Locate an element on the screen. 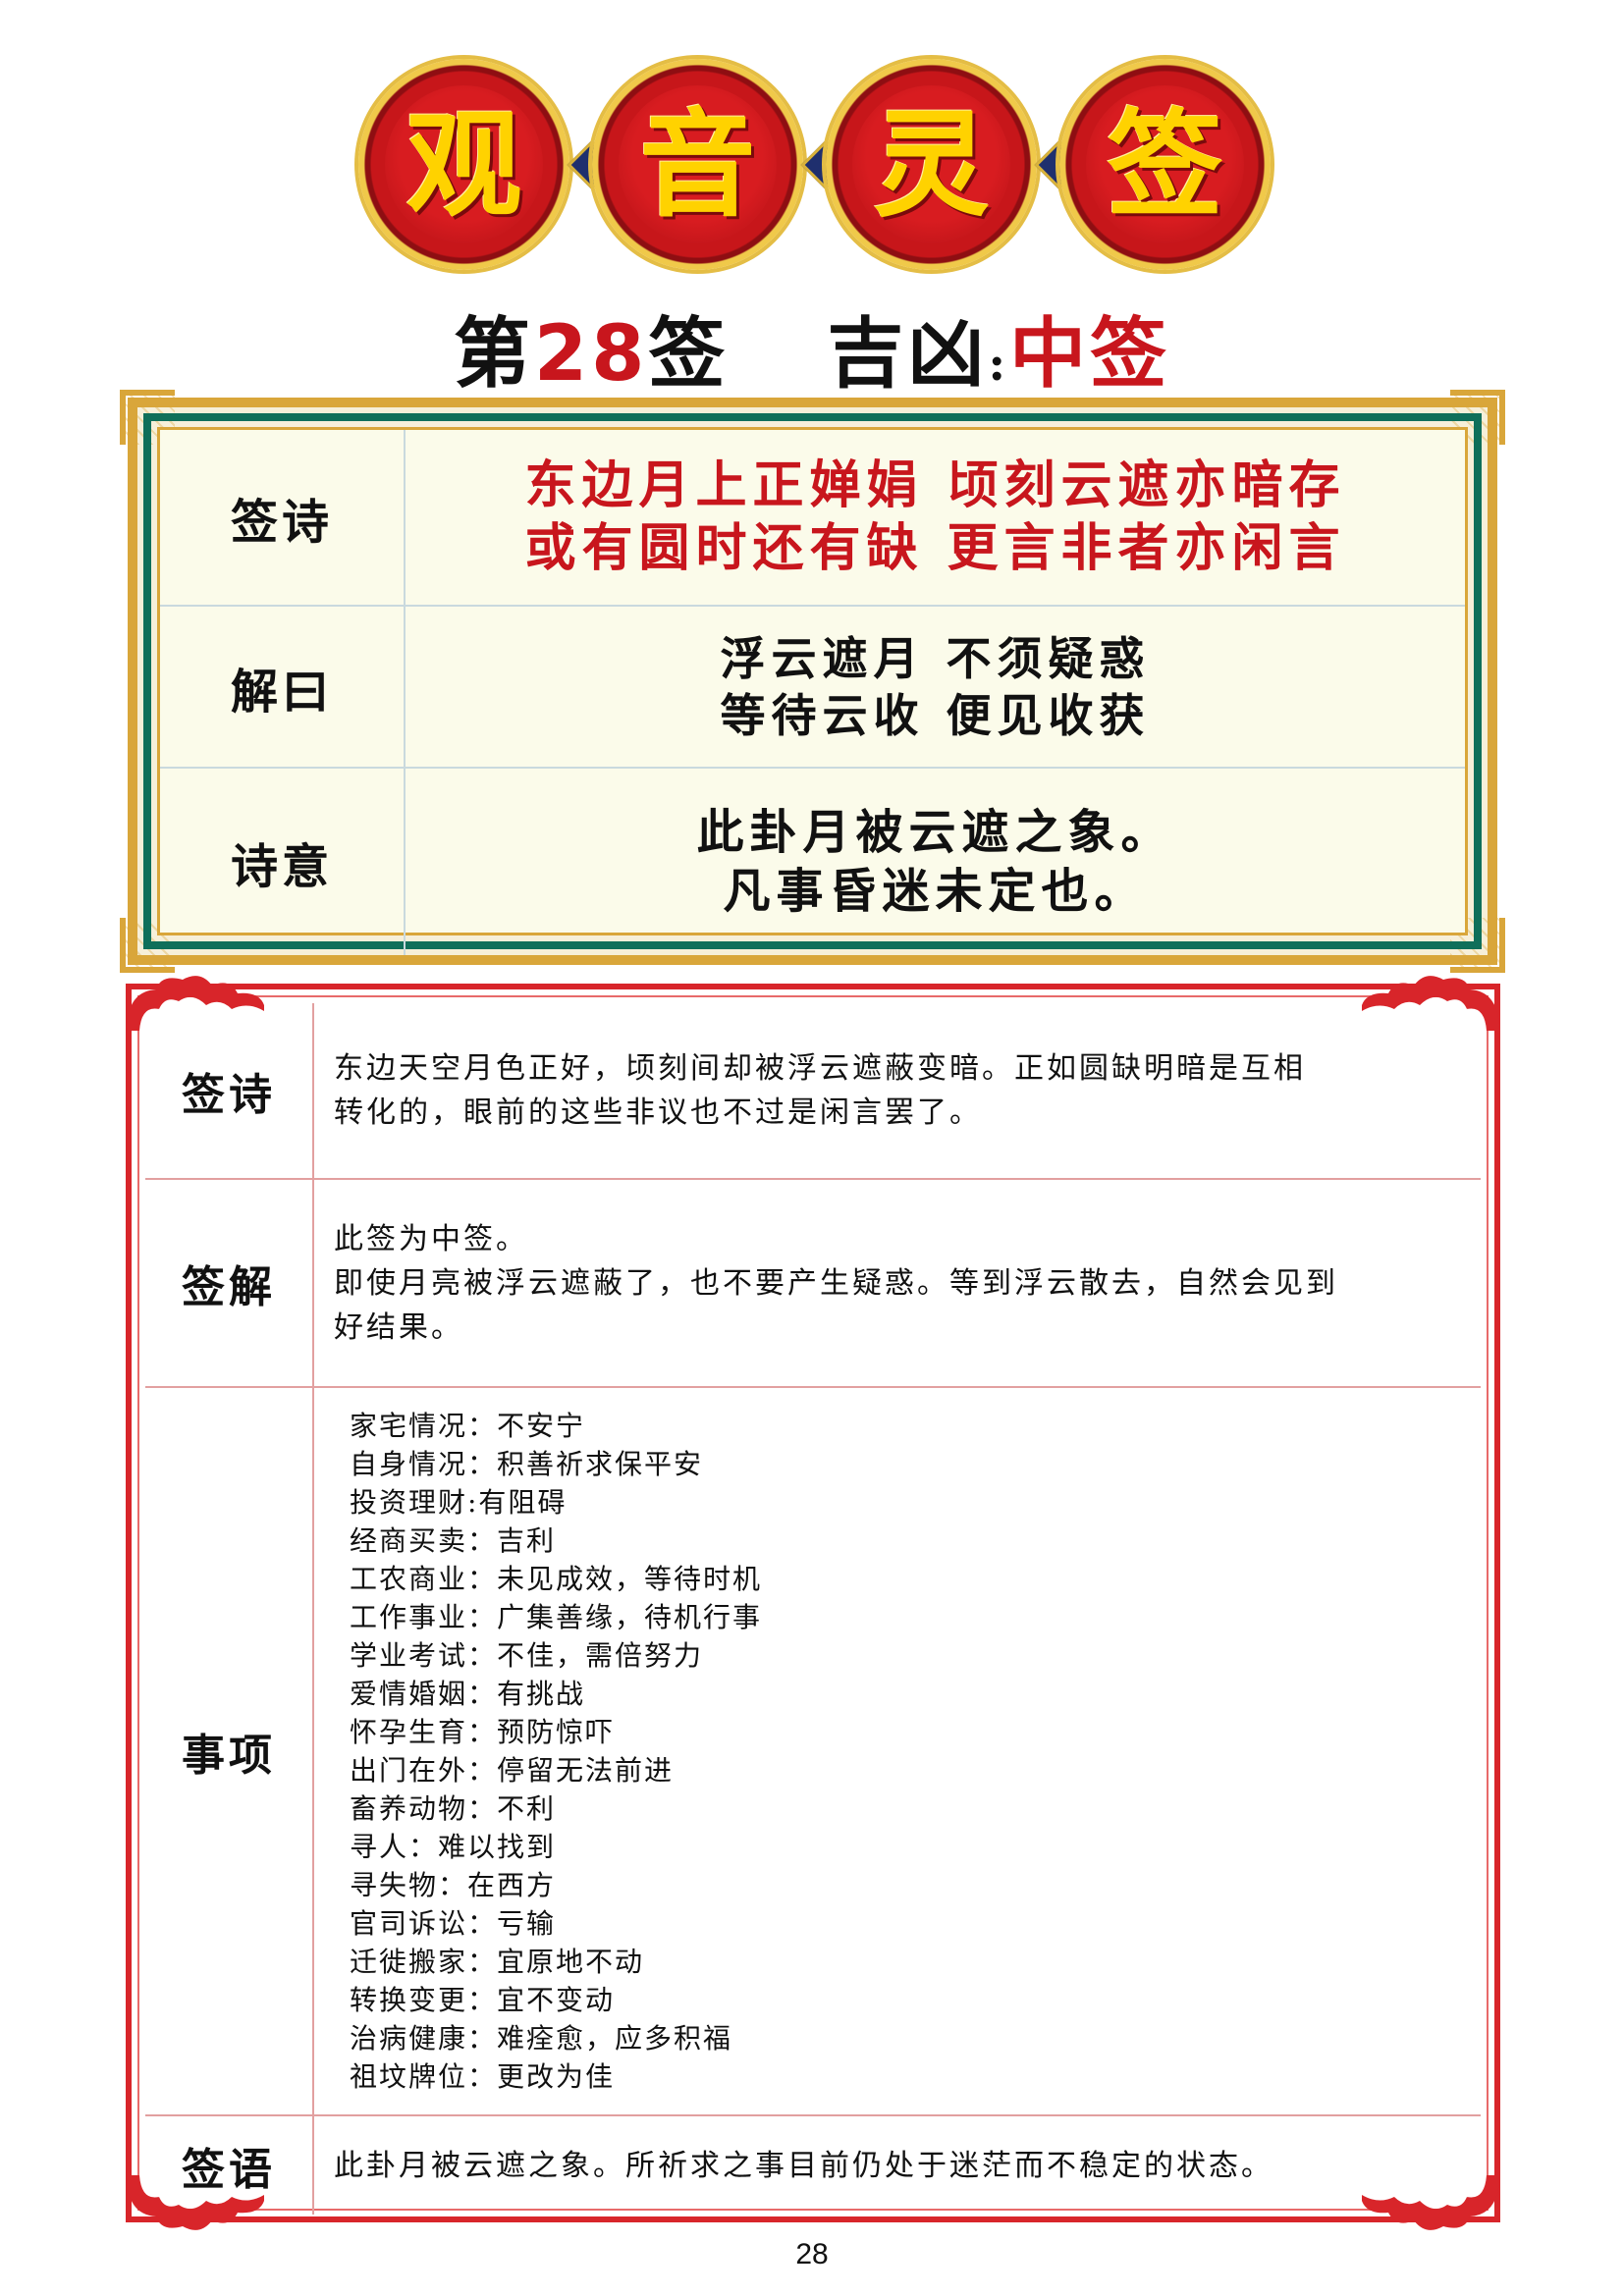 Image resolution: width=1624 pixels, height=2296 pixels. fortune-value: 中签 is located at coordinates (1090, 354).